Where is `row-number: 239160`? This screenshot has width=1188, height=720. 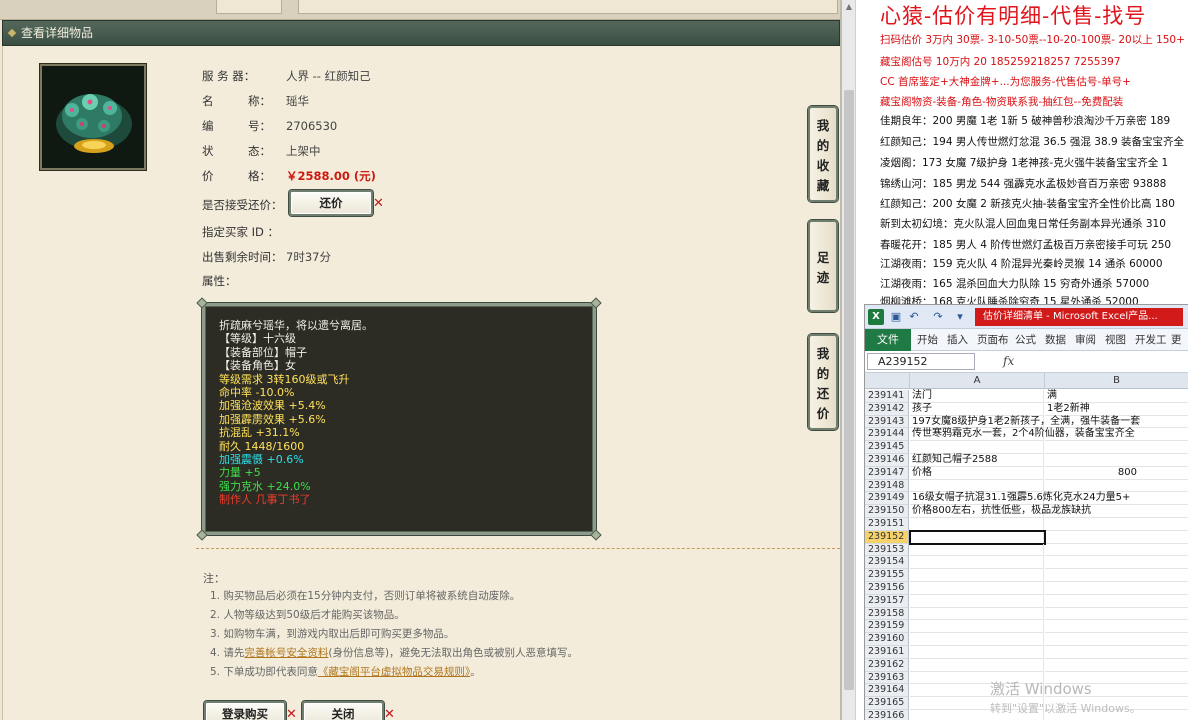
row-number: 239160 is located at coordinates (887, 639).